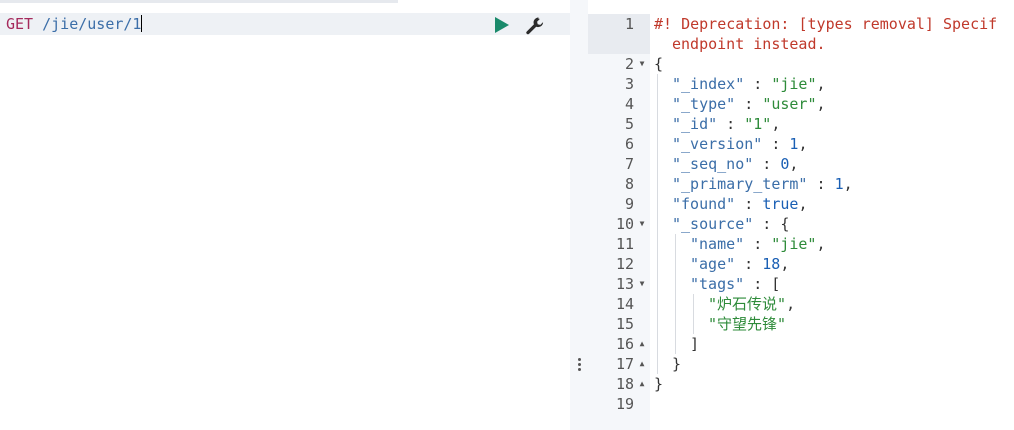 This screenshot has width=1014, height=430. Describe the element at coordinates (20, 24) in the screenshot. I see `request-method: GET` at that location.